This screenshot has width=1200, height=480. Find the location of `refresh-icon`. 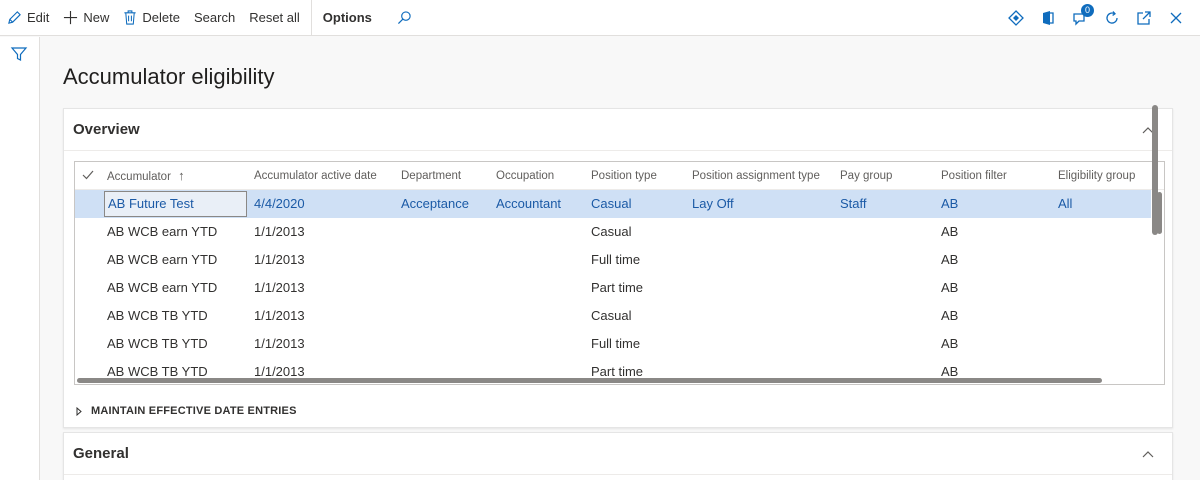

refresh-icon is located at coordinates (1112, 18).